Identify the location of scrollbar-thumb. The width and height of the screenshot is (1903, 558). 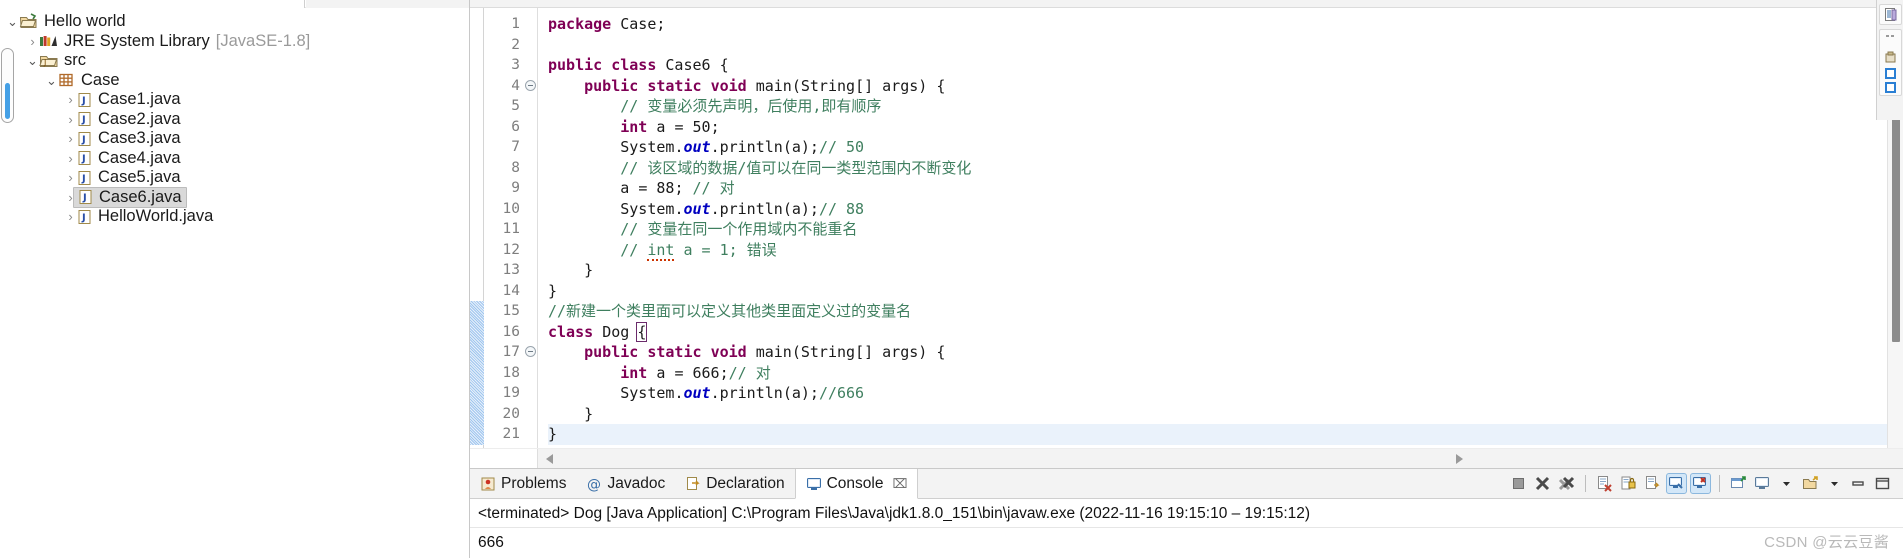
(7, 101).